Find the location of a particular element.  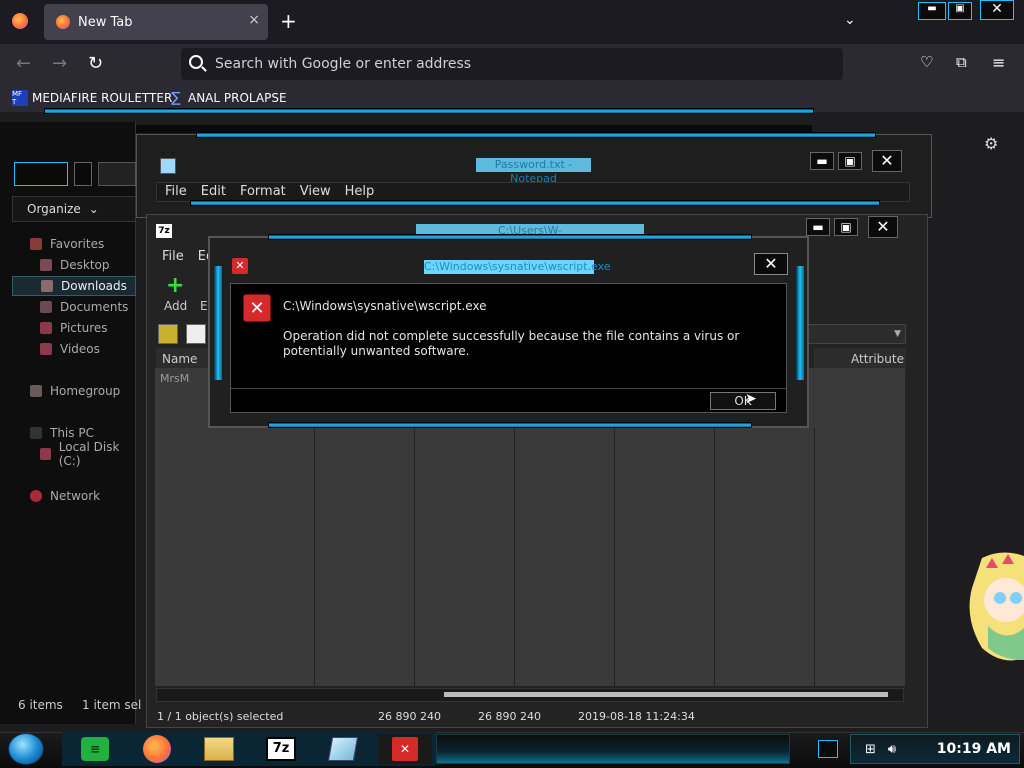

extensions-icon: ⧉ is located at coordinates (961, 62).